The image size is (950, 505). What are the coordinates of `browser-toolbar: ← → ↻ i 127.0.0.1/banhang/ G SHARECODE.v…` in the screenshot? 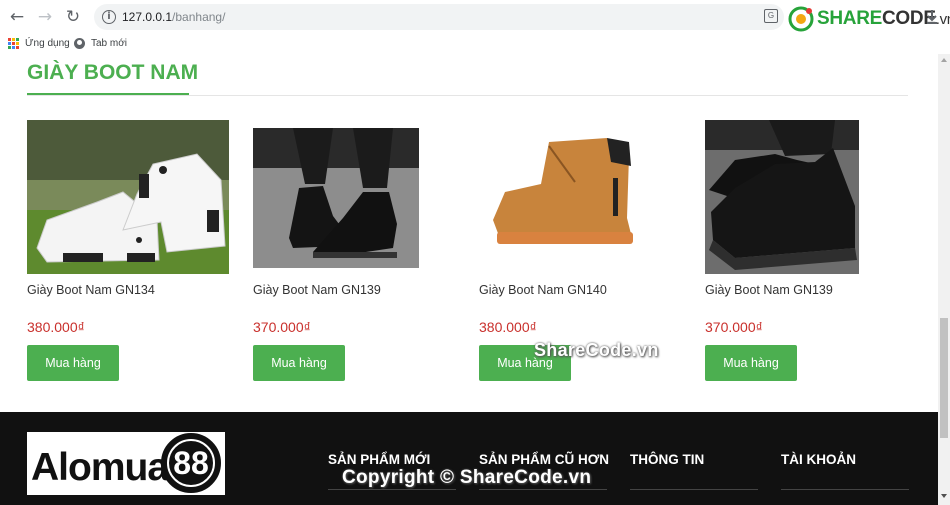 It's located at (475, 17).